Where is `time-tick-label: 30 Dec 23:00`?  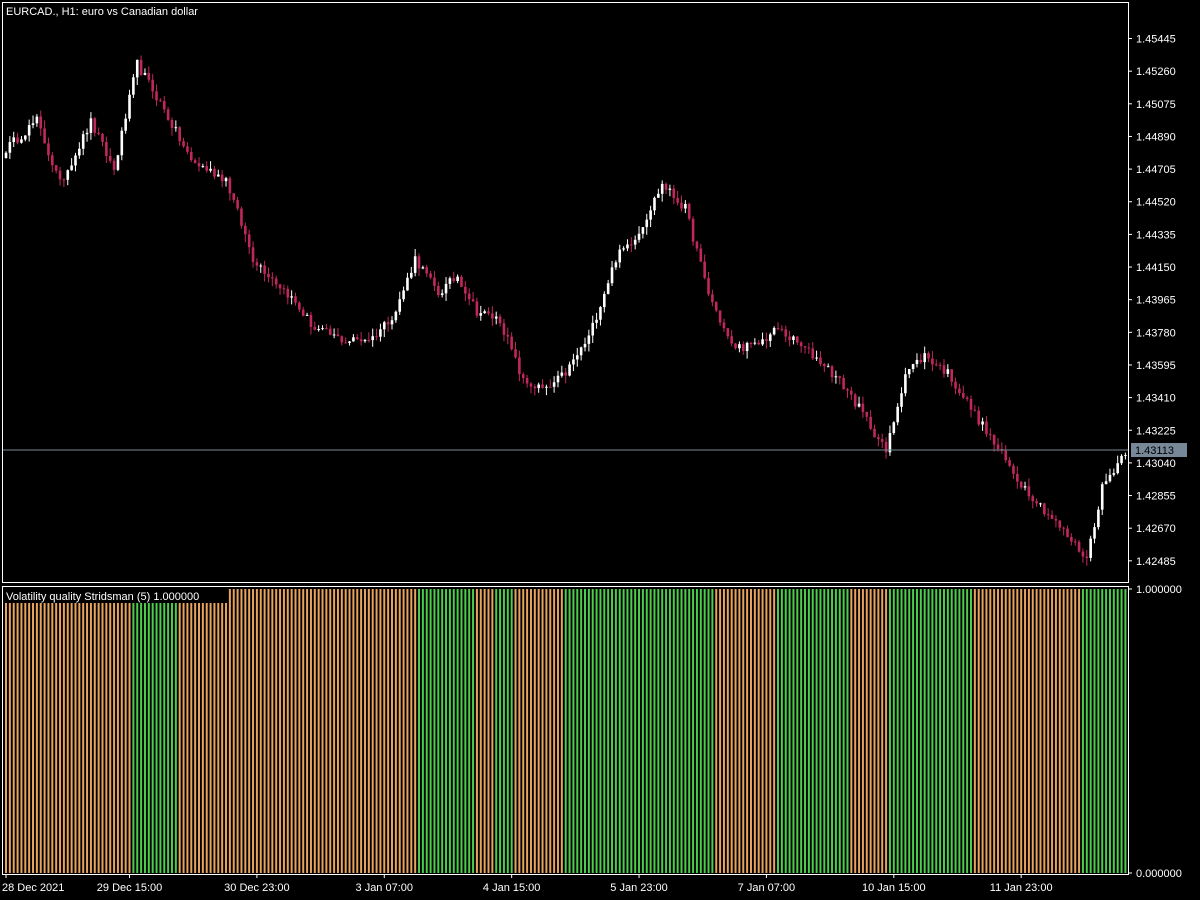 time-tick-label: 30 Dec 23:00 is located at coordinates (256, 888).